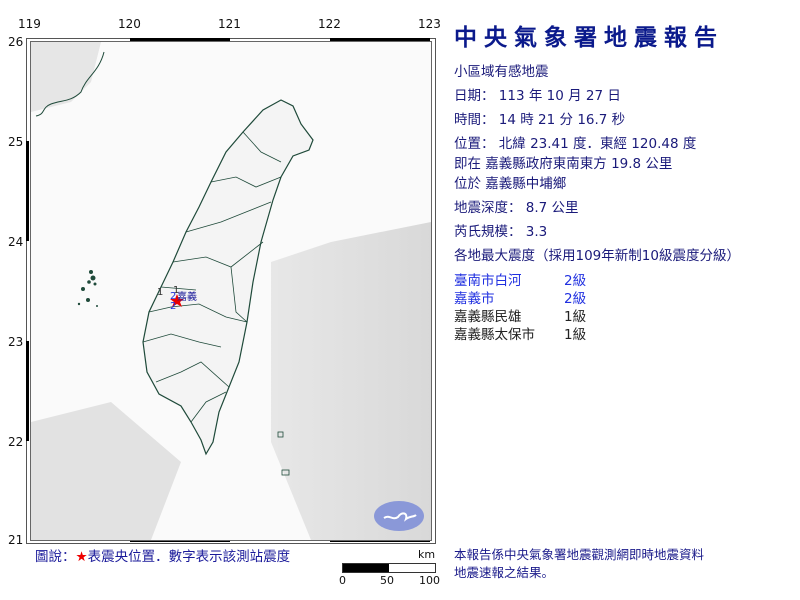  I want to click on intensity-location: 嘉義市, so click(474, 299).